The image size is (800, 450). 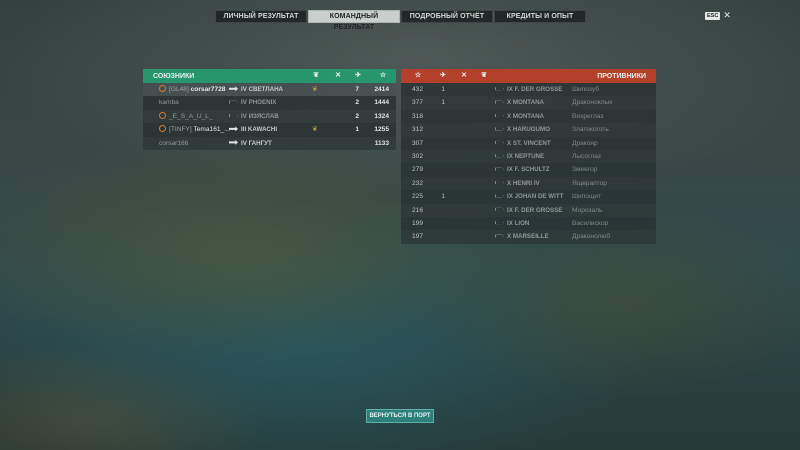 I want to click on enemy-row: 232 X HENRI IV Ящераптор, so click(x=528, y=183).